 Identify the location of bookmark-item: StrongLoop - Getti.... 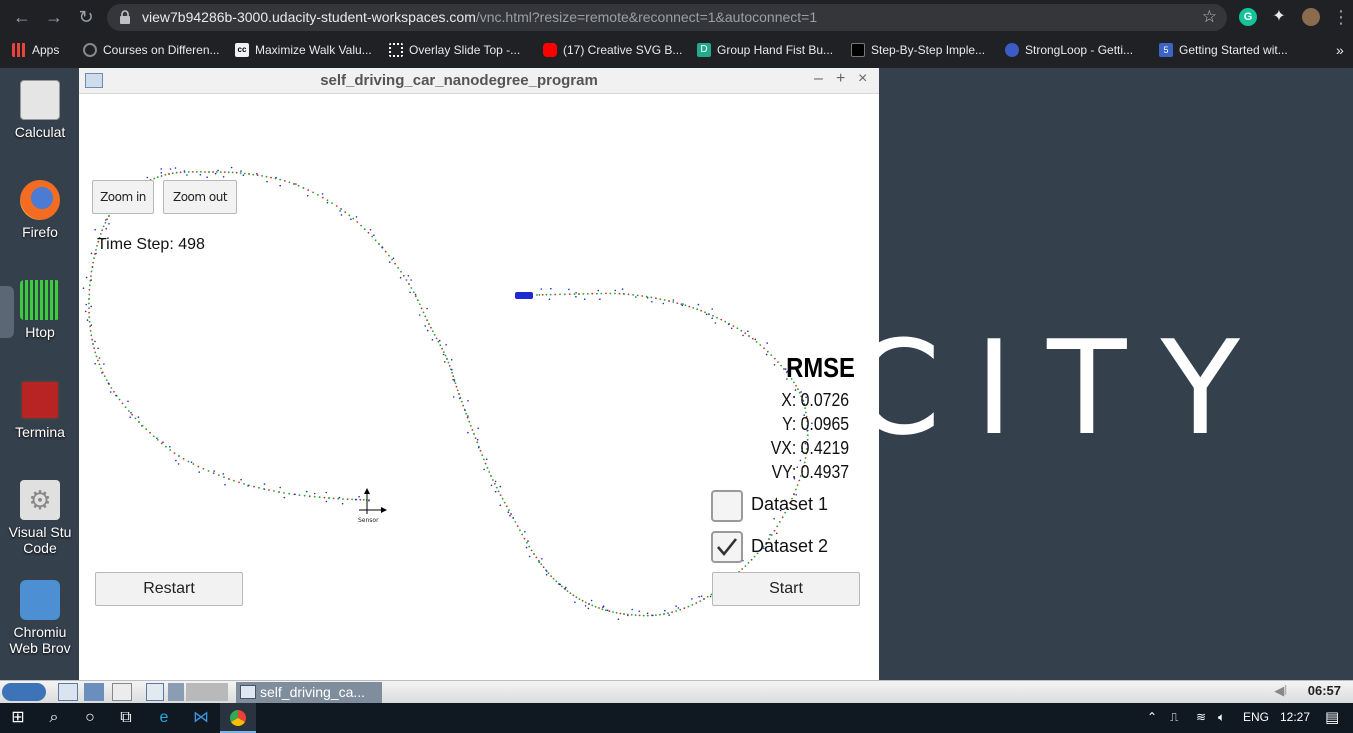
(1069, 50).